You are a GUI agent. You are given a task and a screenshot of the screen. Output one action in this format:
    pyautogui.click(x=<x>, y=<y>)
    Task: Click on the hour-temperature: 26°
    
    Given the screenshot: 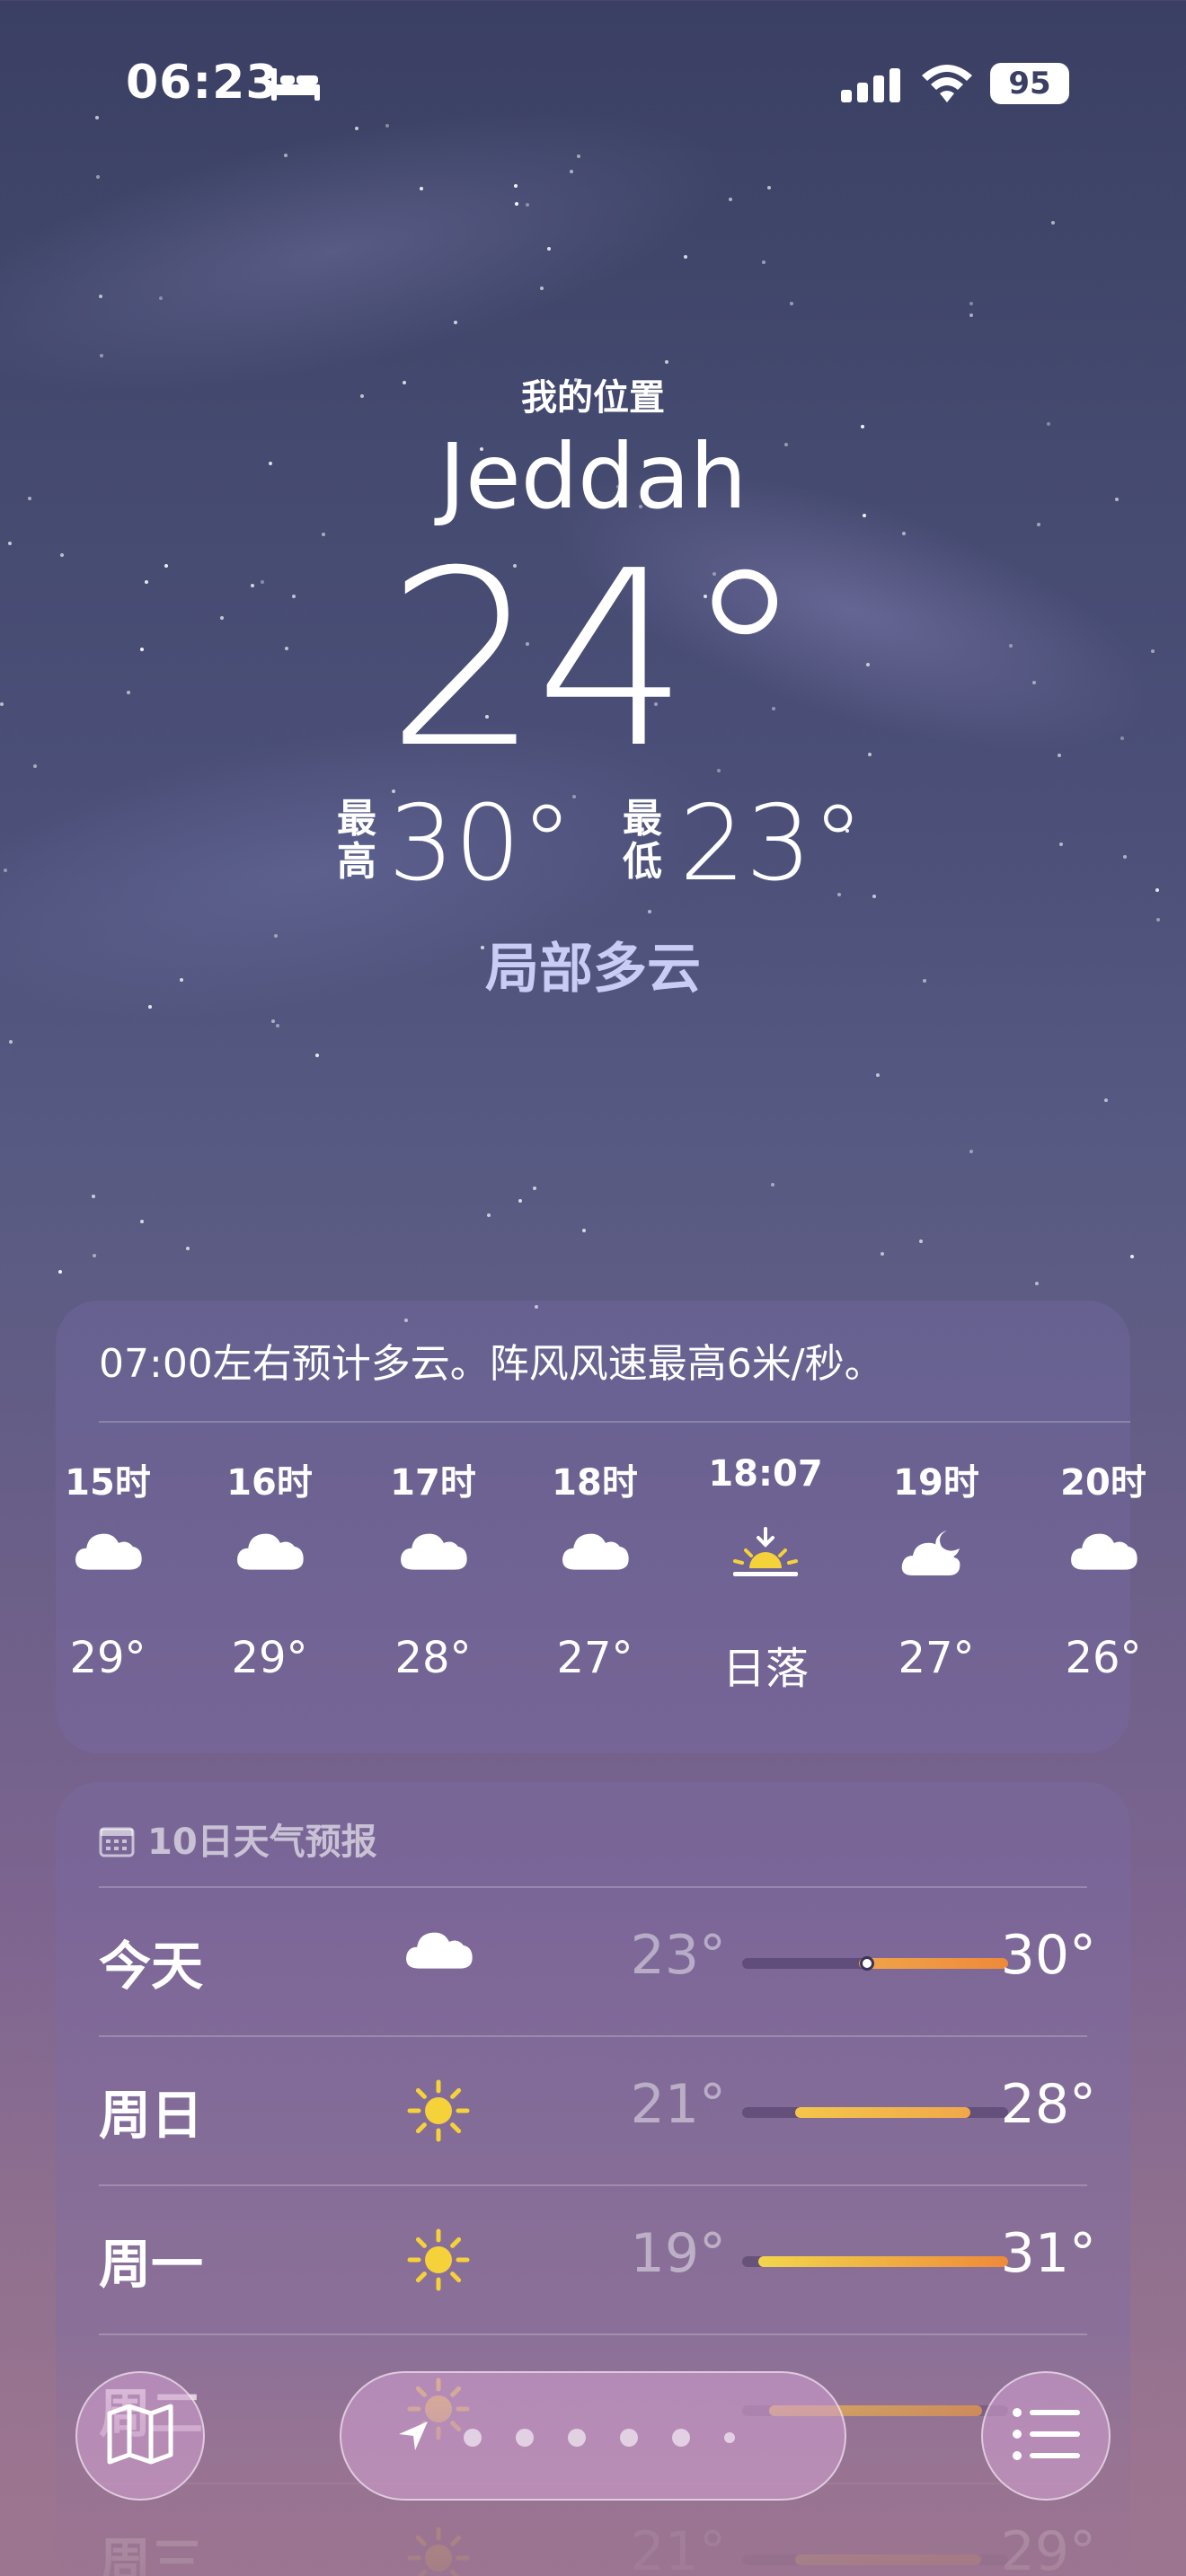 What is the action you would take?
    pyautogui.click(x=1103, y=1658)
    